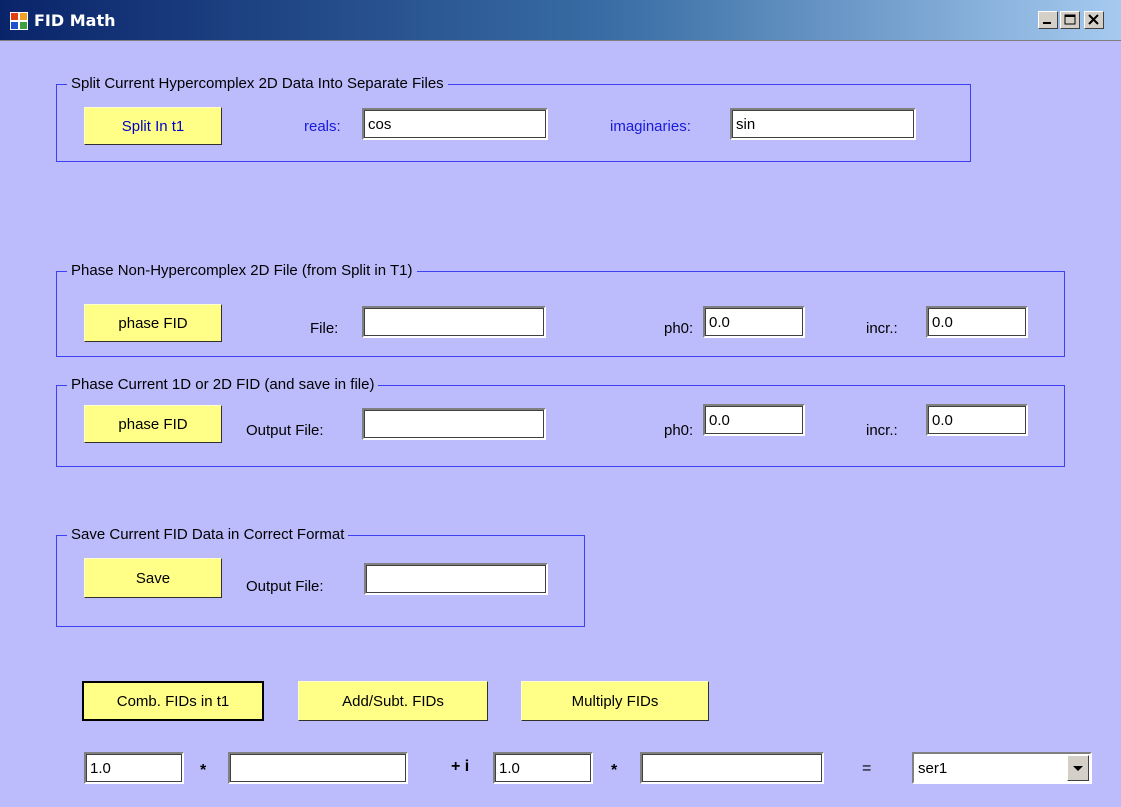  I want to click on result-dropdown-button, so click(1078, 768).